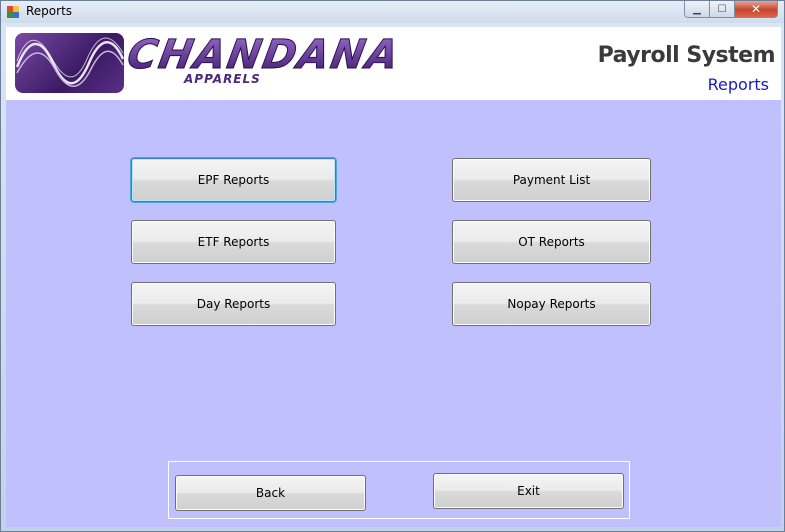 This screenshot has height=532, width=785. I want to click on logo-wave-icon, so click(69, 63).